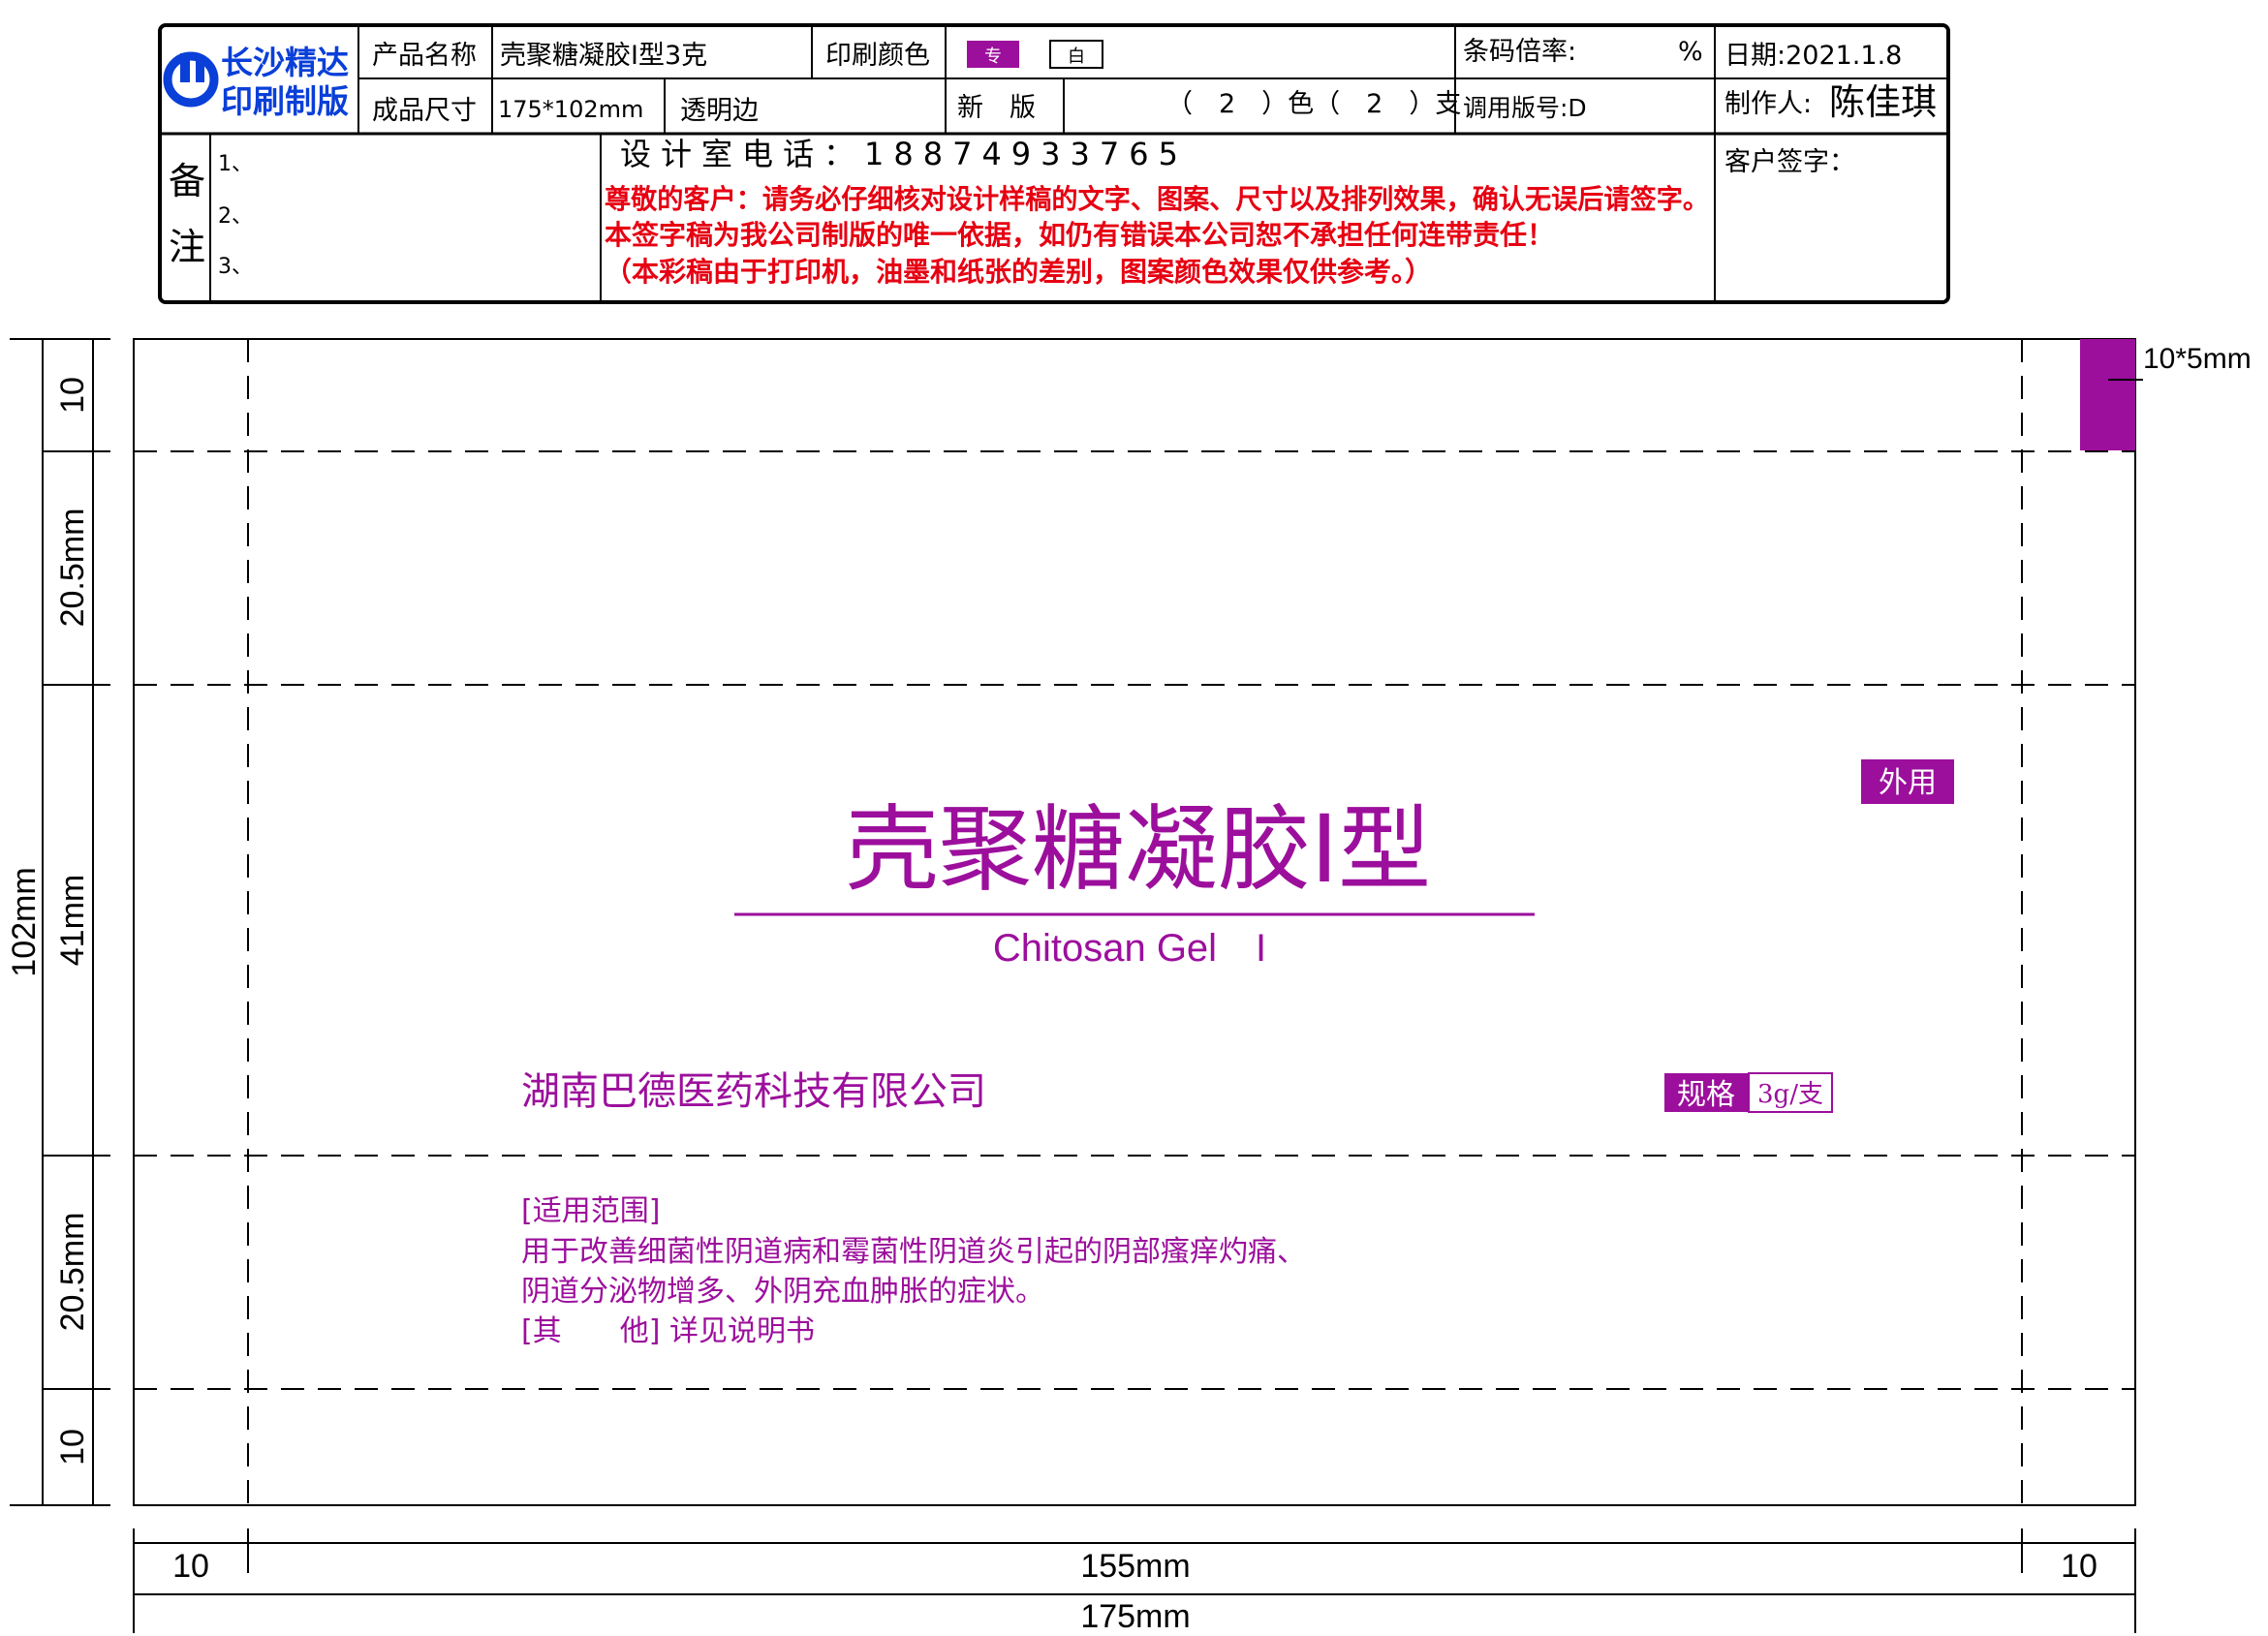 Image resolution: width=2268 pixels, height=1636 pixels. Describe the element at coordinates (235, 164) in the screenshot. I see `note-1: 1、` at that location.